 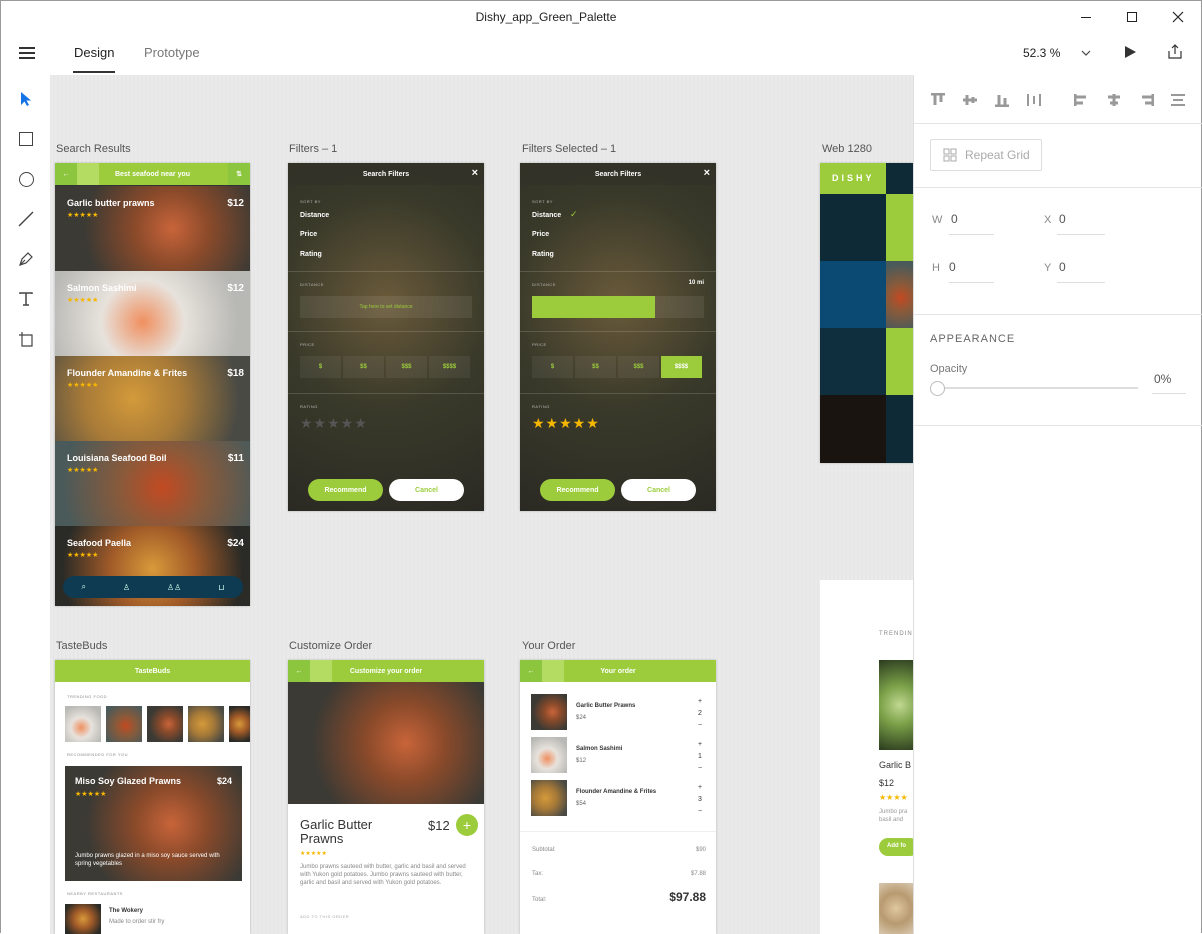 What do you see at coordinates (599, 749) in the screenshot?
I see `order-item-name: Salmon Sashimi` at bounding box center [599, 749].